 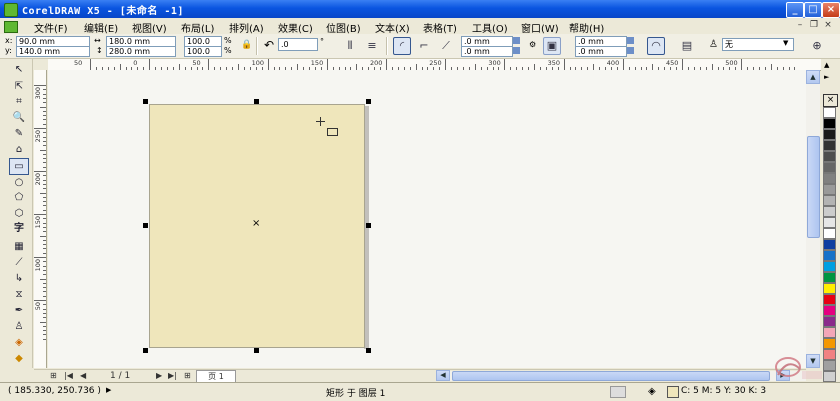 What do you see at coordinates (611, 376) in the screenshot?
I see `horizontal-scroll-thumb` at bounding box center [611, 376].